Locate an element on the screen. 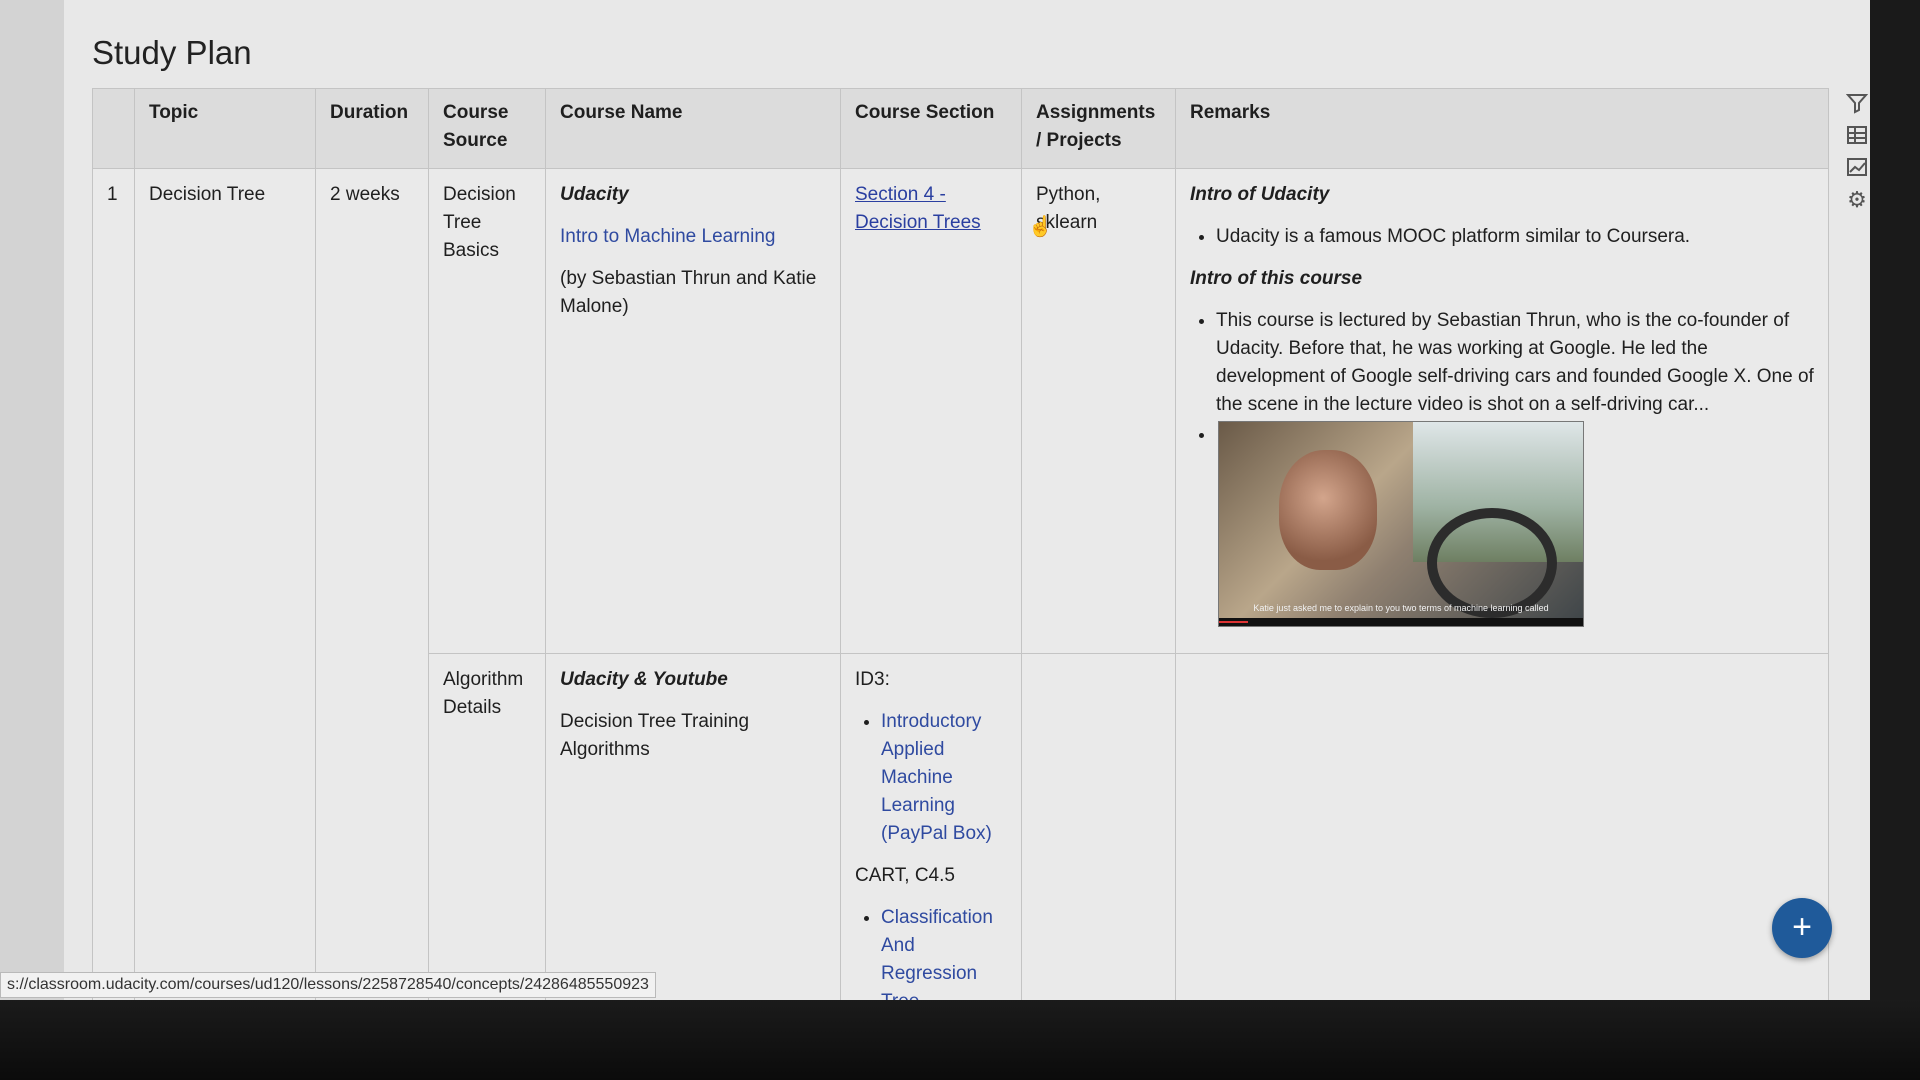 This screenshot has height=1080, width=1920. column-header-number is located at coordinates (113, 128).